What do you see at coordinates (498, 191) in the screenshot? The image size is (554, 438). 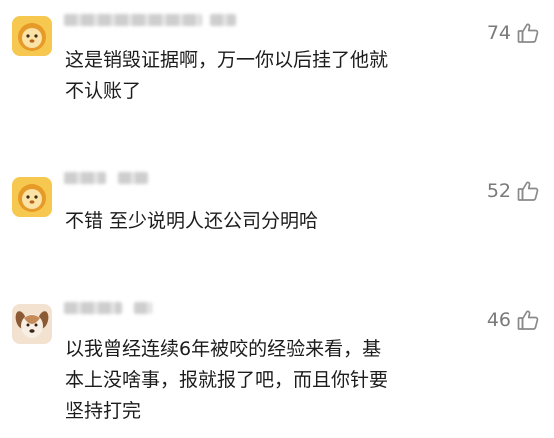 I see `like-count: 52` at bounding box center [498, 191].